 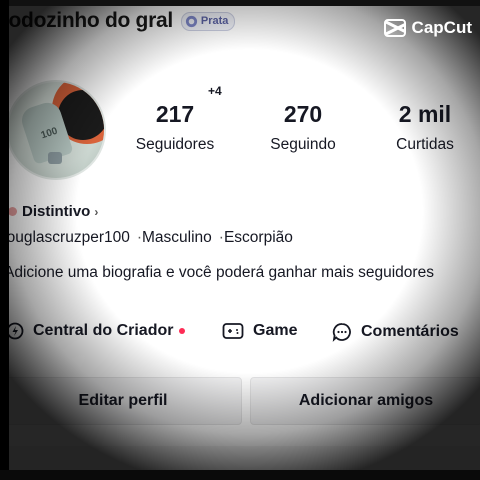 I want to click on bottom-edge, so click(x=240, y=475).